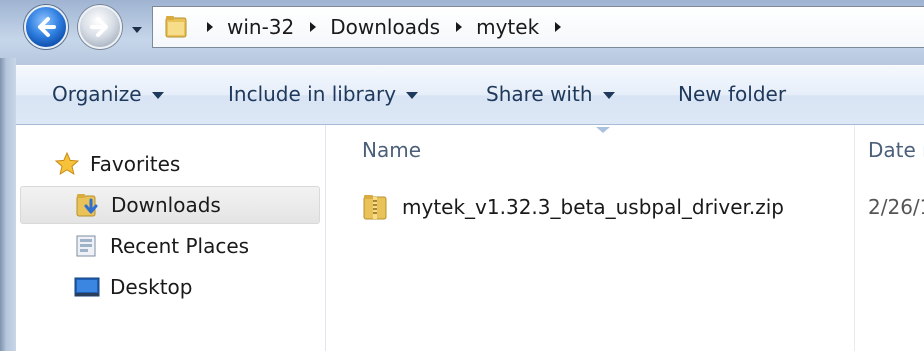 This screenshot has height=351, width=924. I want to click on column-header-date: Date m, so click(896, 150).